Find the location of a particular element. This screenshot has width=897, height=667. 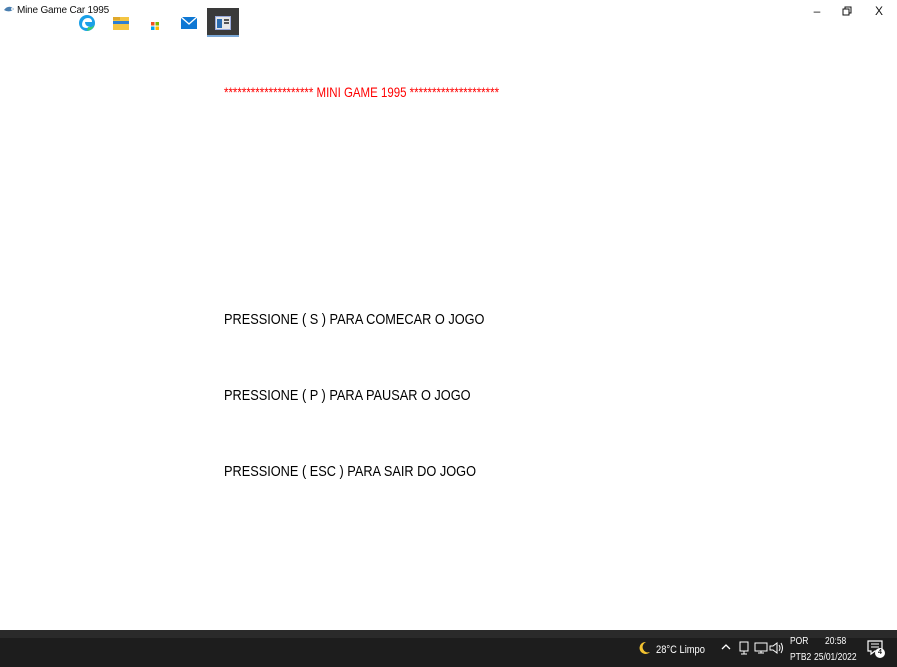

file-explorer-icon is located at coordinates (121, 23).